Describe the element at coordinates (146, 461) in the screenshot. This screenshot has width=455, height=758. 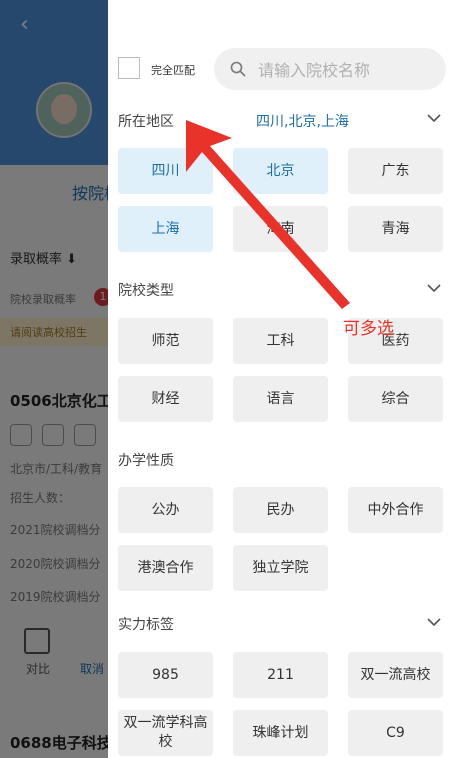
I see `nature-title: 办学性质` at that location.